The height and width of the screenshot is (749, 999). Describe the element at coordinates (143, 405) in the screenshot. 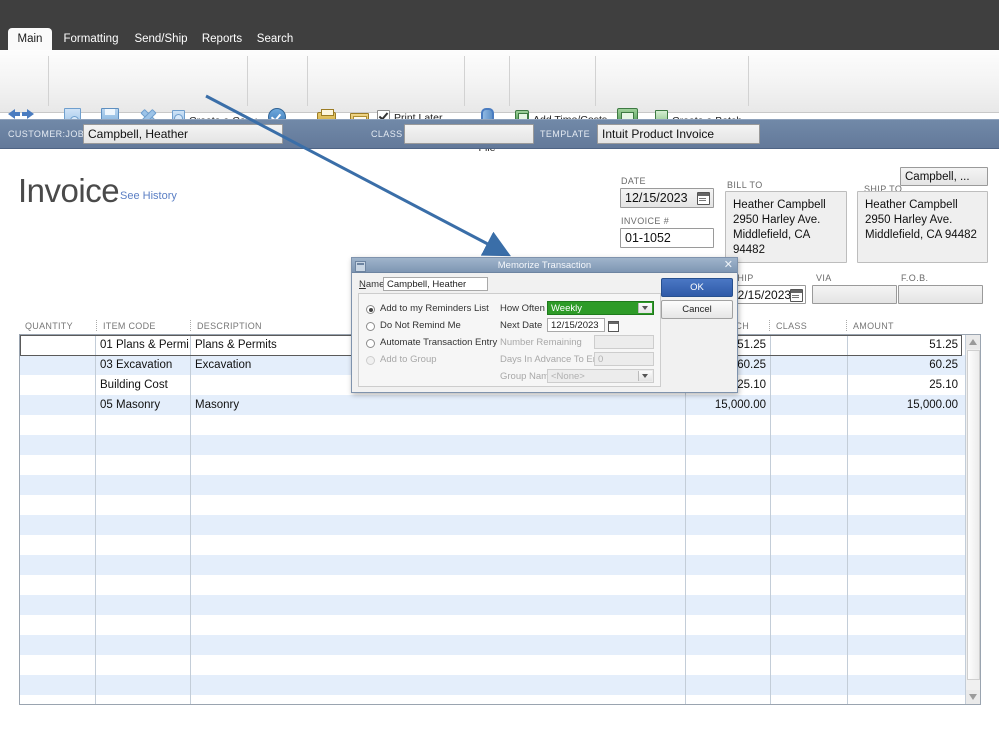

I see `cell-item-code: 05 Masonry` at that location.